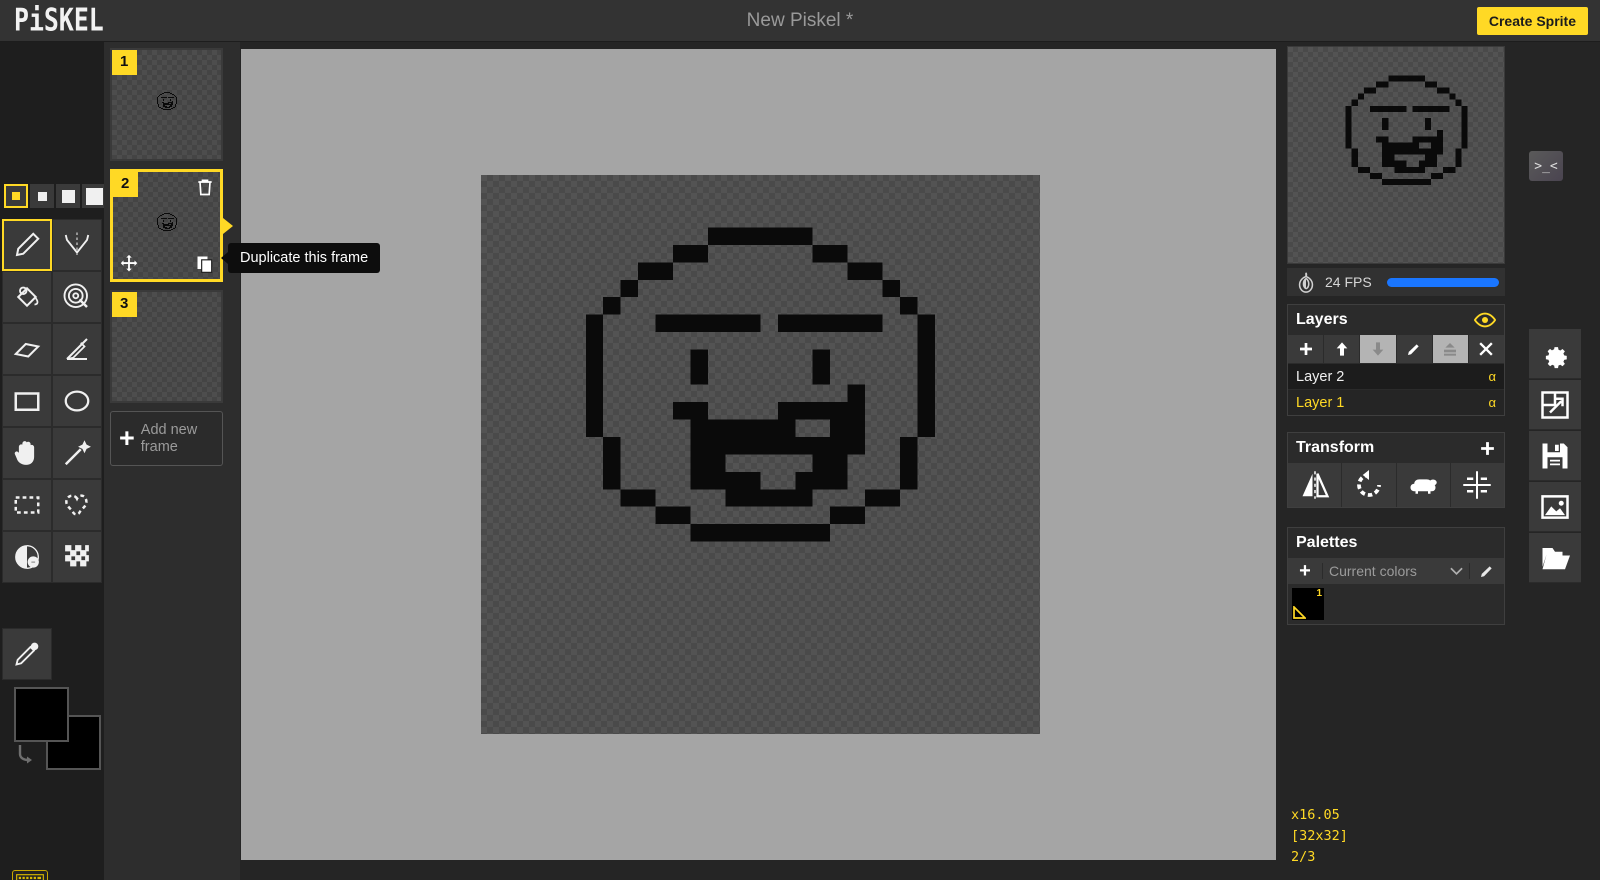 The image size is (1600, 880). What do you see at coordinates (166, 346) in the screenshot?
I see `frame-item-3: 3` at bounding box center [166, 346].